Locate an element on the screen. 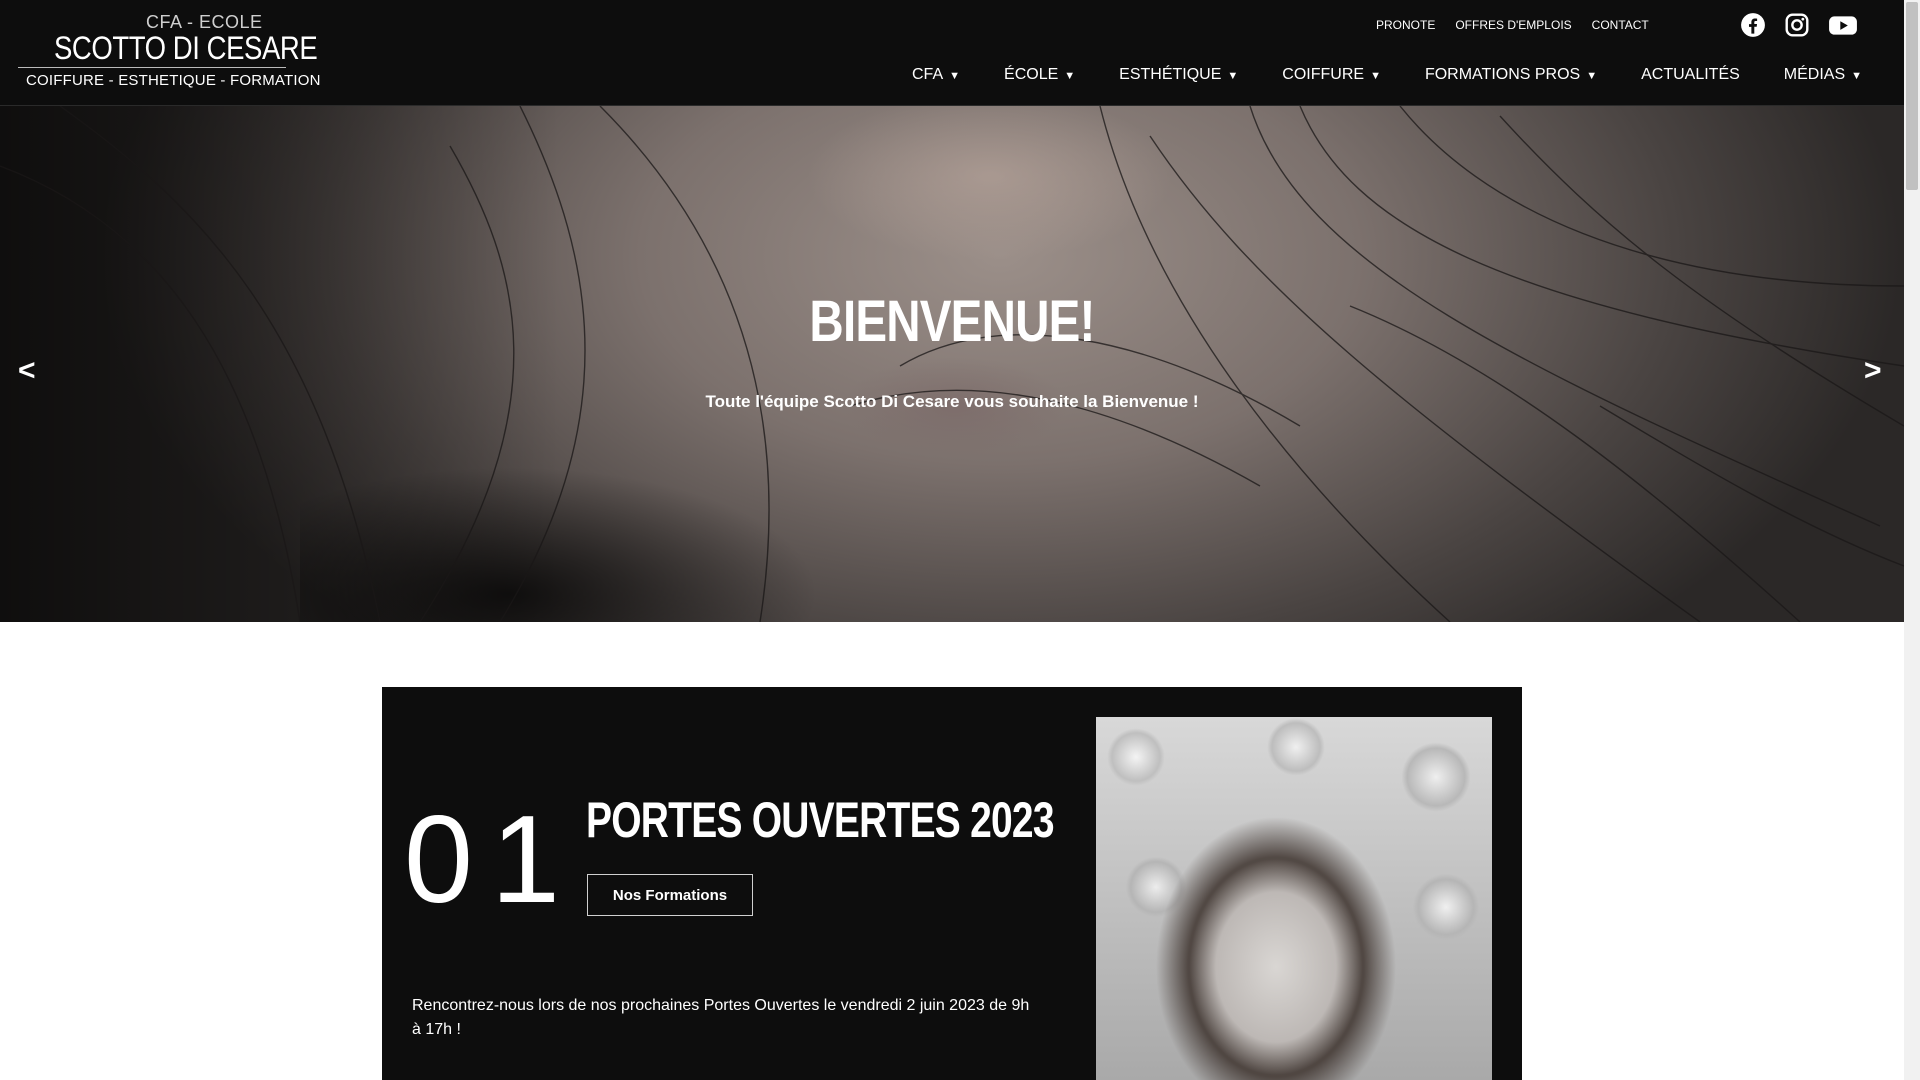  card-photo is located at coordinates (1294, 898).